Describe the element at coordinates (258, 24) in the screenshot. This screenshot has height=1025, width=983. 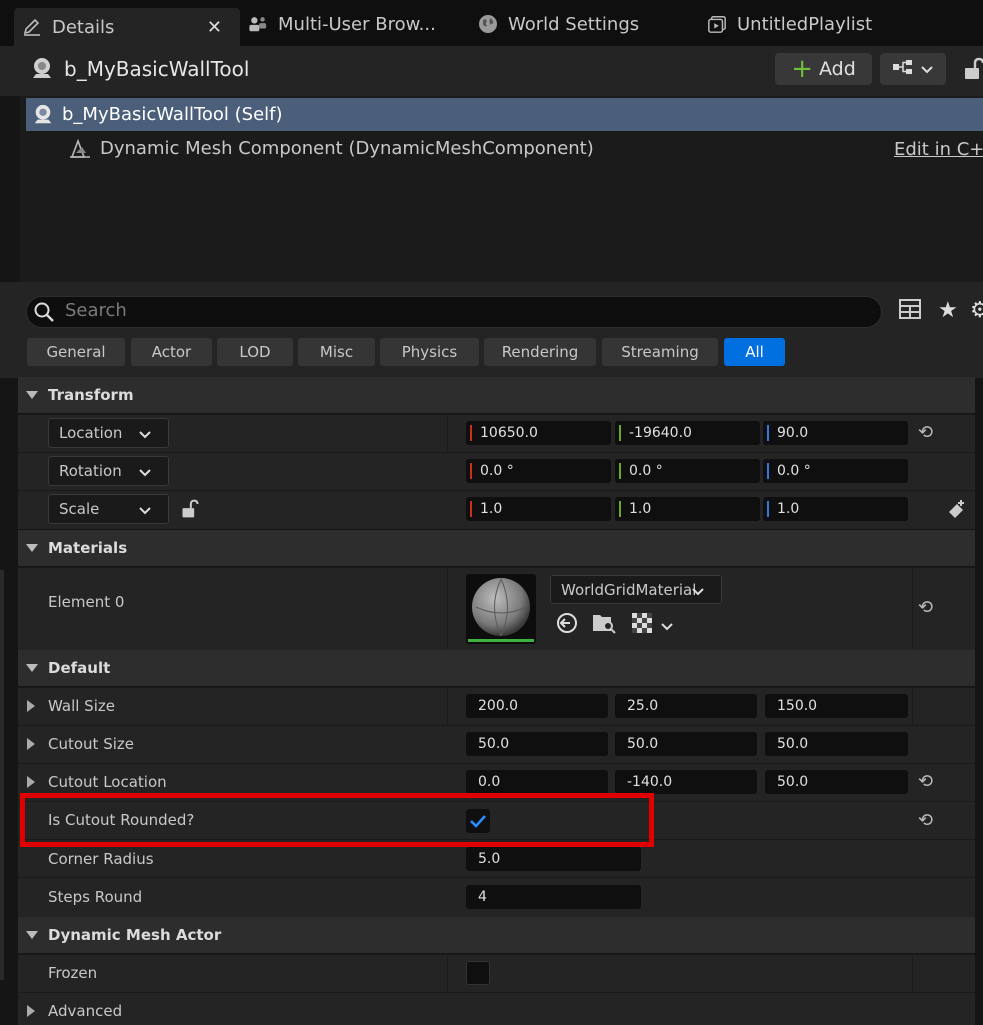
I see `users-icon` at that location.